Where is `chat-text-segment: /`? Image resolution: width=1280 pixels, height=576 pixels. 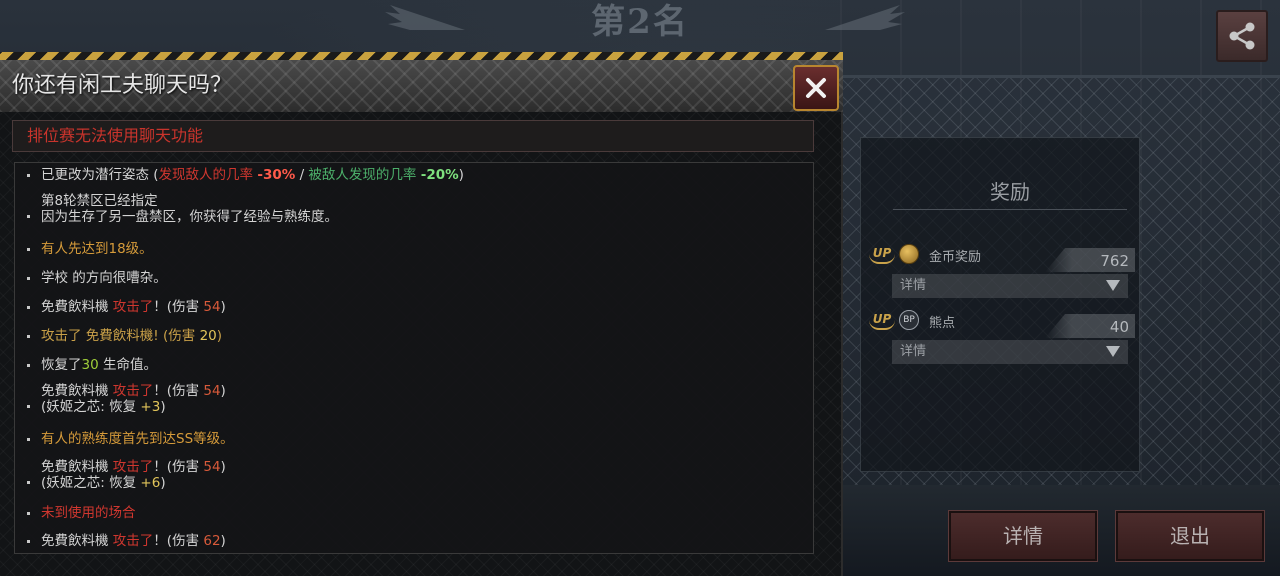
chat-text-segment: / is located at coordinates (302, 175).